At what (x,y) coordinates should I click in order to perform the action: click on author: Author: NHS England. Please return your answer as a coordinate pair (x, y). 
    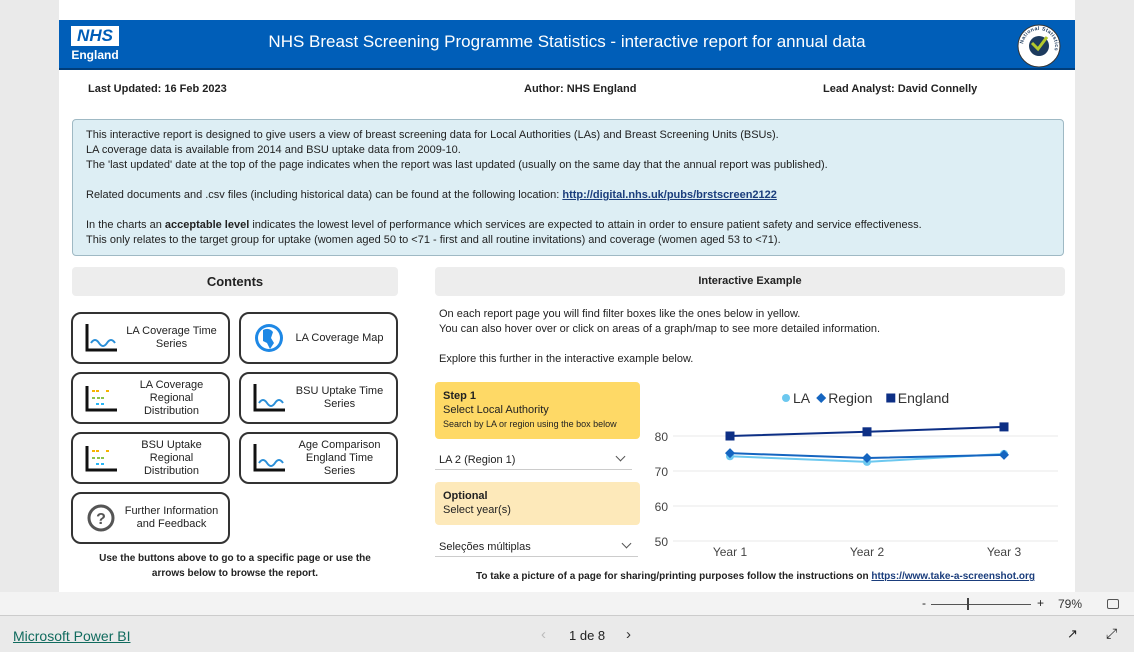
    Looking at the image, I should click on (580, 89).